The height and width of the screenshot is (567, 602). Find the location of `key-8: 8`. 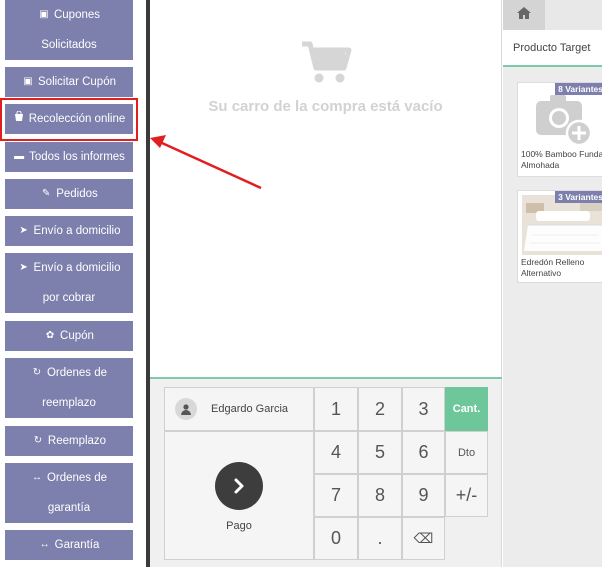

key-8: 8 is located at coordinates (380, 495).